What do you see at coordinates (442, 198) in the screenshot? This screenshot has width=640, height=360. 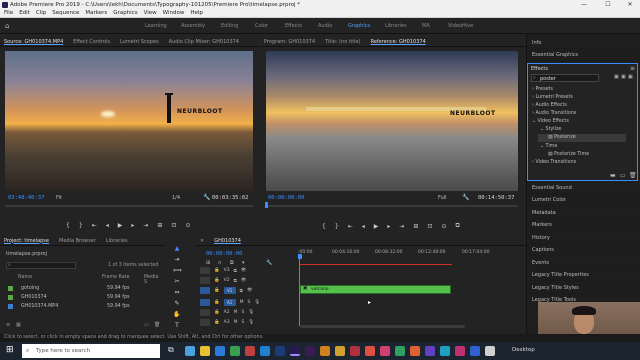 I see `program-fit-dropdown: Full` at bounding box center [442, 198].